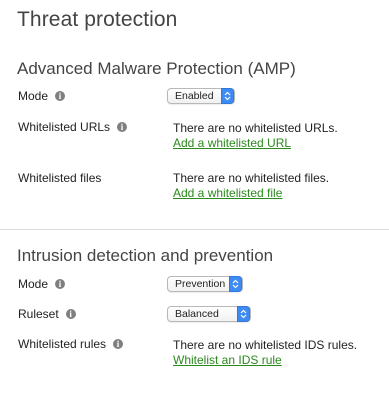  Describe the element at coordinates (194, 96) in the screenshot. I see `amp-mode-select-value: Enabled` at that location.